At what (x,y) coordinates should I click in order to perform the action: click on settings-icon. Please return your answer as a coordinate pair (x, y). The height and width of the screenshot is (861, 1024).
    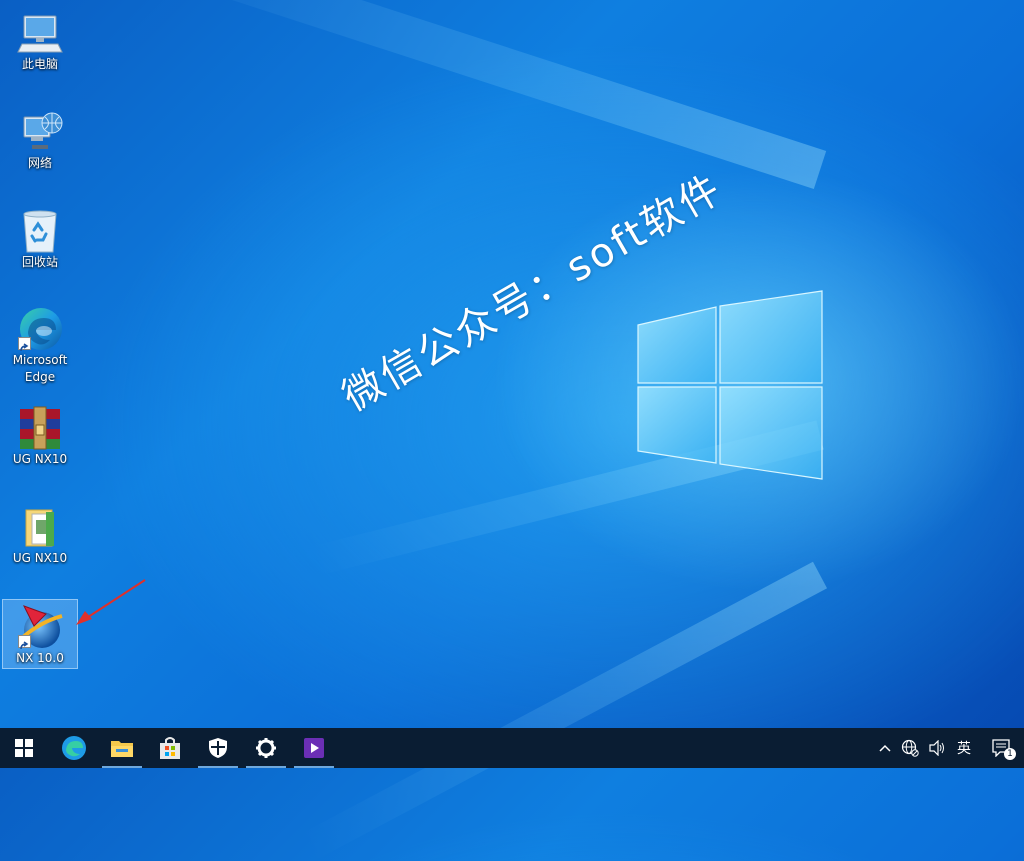
    Looking at the image, I should click on (266, 748).